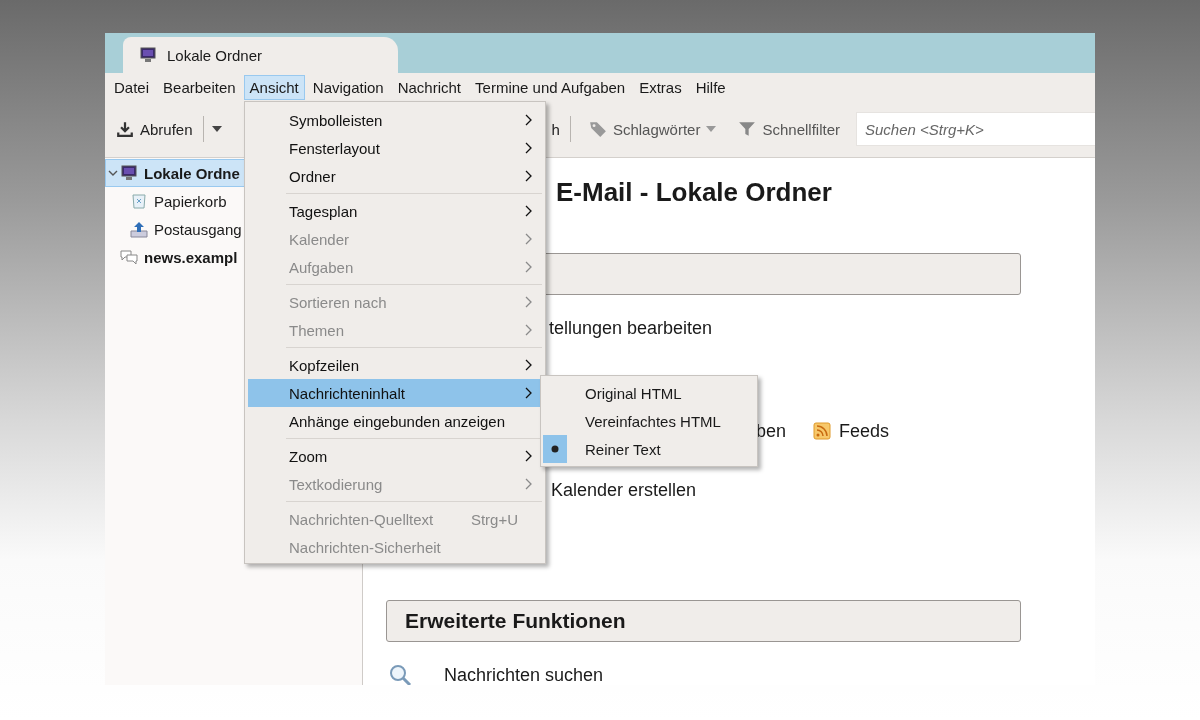 The width and height of the screenshot is (1200, 720). Describe the element at coordinates (139, 201) in the screenshot. I see `trash-icon` at that location.